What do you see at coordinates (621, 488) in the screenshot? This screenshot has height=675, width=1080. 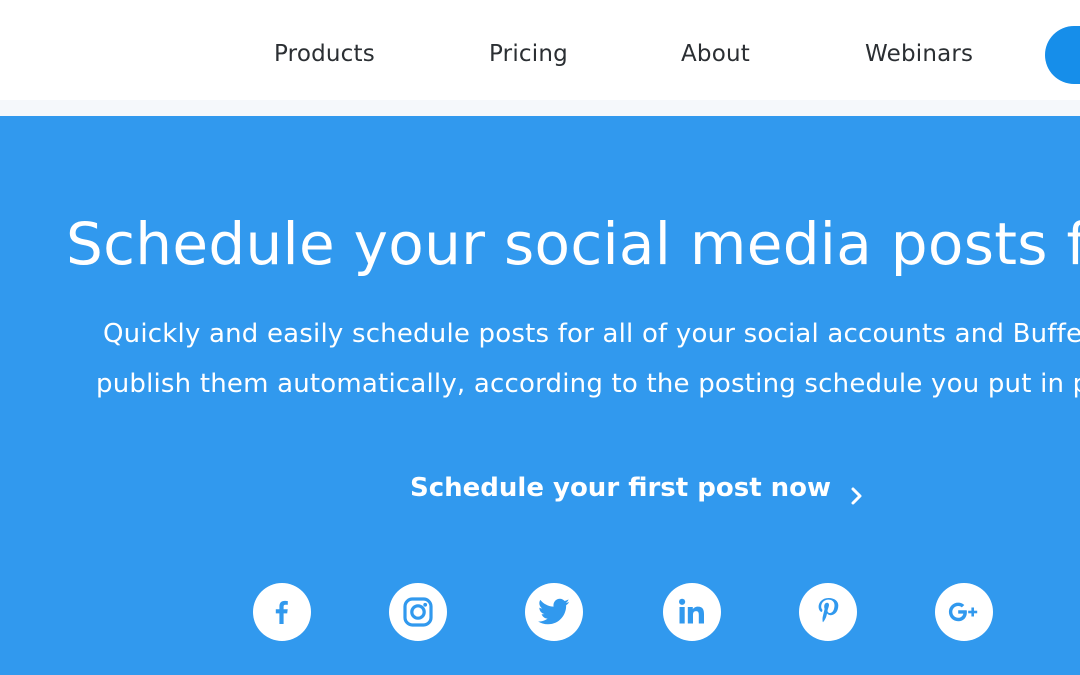 I see `schedule-first-post-label: Schedule your first post now` at bounding box center [621, 488].